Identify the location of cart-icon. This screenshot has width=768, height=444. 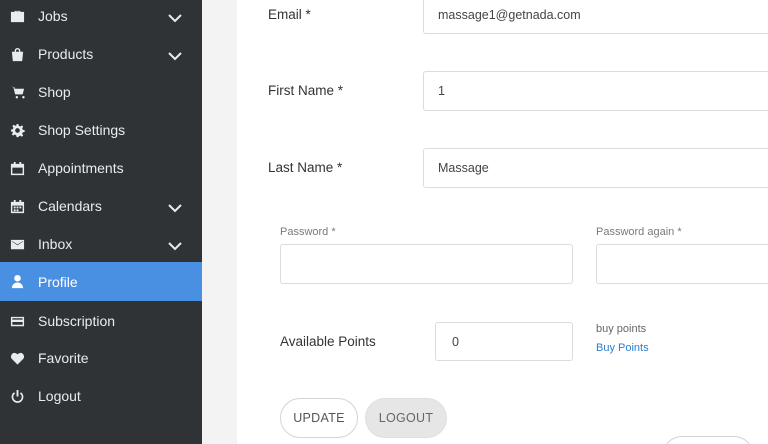
(17, 92).